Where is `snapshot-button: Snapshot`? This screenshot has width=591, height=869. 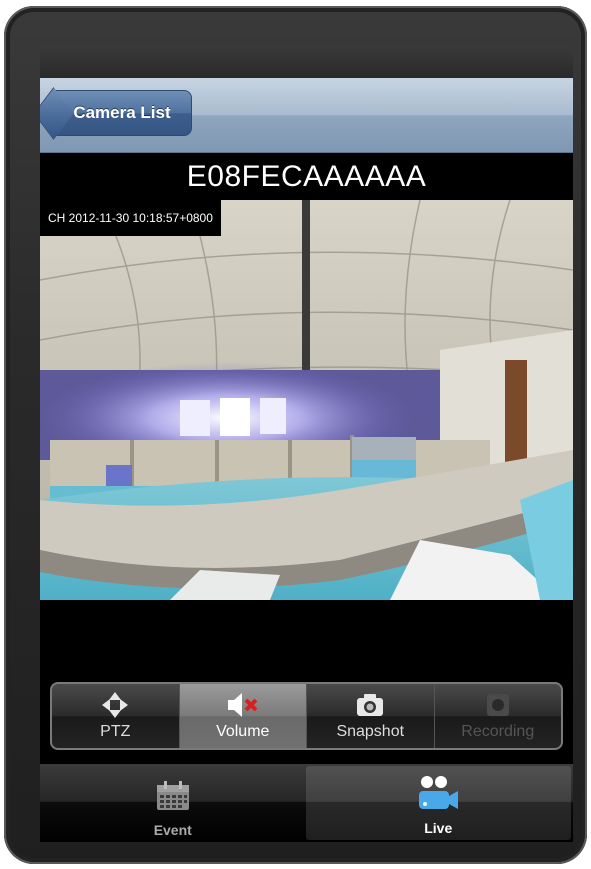 snapshot-button: Snapshot is located at coordinates (371, 716).